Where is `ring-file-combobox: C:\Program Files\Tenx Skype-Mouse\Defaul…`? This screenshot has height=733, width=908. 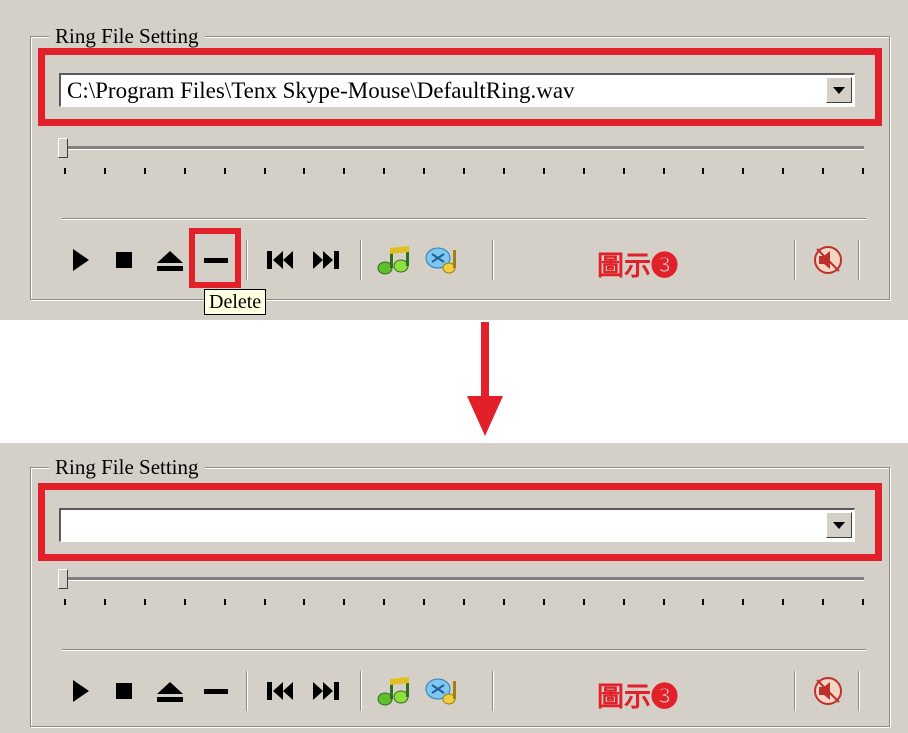
ring-file-combobox: C:\Program Files\Tenx Skype-Mouse\Defaul… is located at coordinates (457, 90).